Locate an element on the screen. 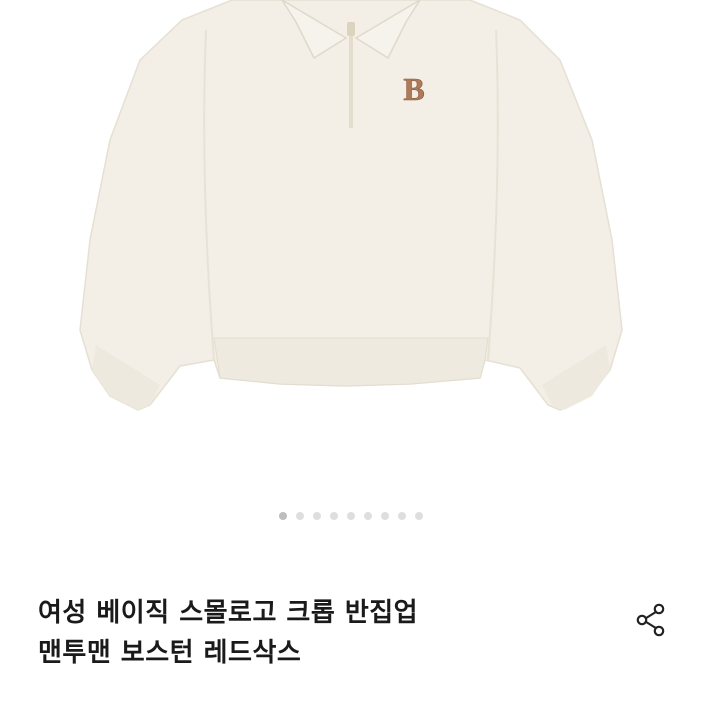 Image resolution: width=702 pixels, height=702 pixels. logo-letter: B is located at coordinates (413, 89).